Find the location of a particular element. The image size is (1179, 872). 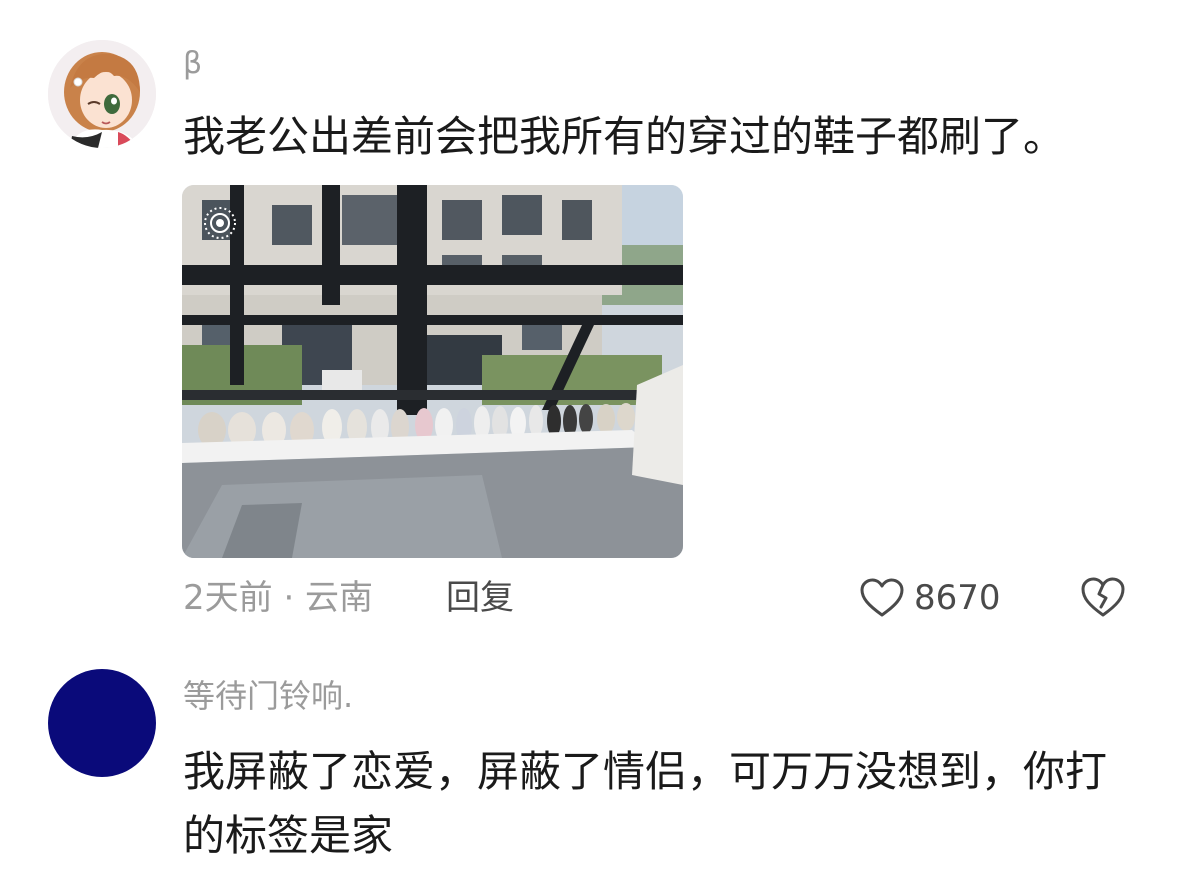

heart-outline-icon is located at coordinates (882, 597).